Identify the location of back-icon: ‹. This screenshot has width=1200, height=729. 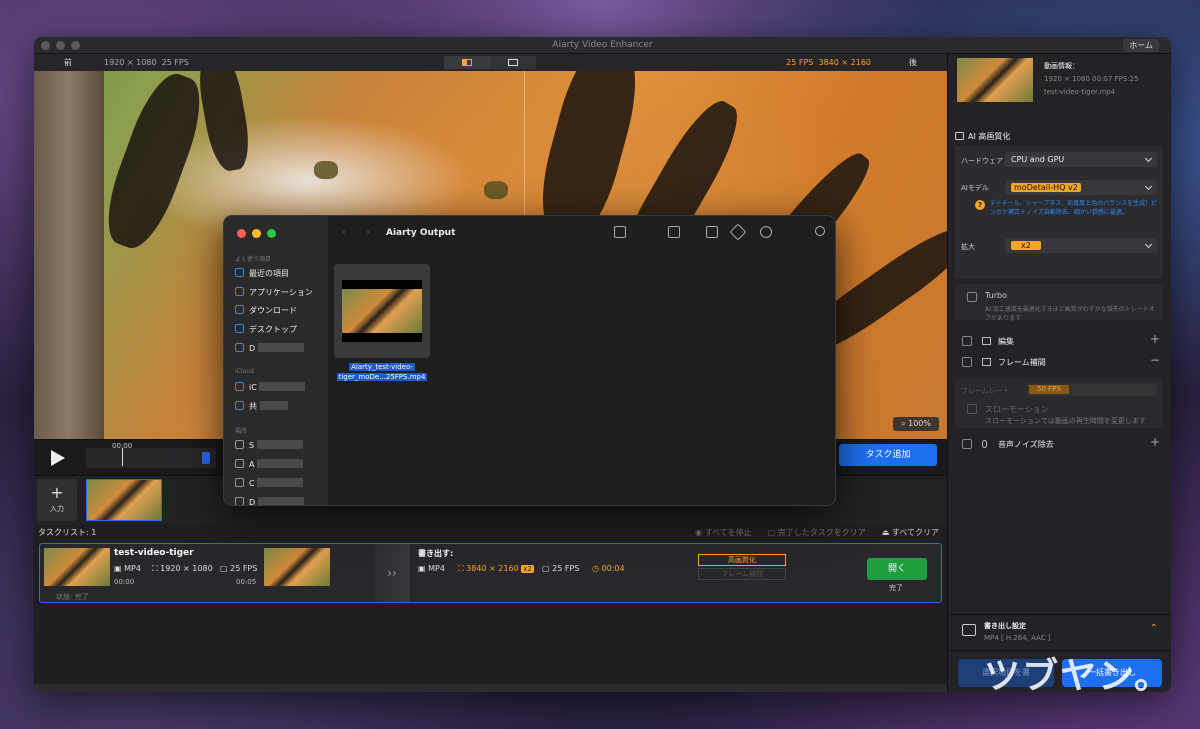
(344, 232).